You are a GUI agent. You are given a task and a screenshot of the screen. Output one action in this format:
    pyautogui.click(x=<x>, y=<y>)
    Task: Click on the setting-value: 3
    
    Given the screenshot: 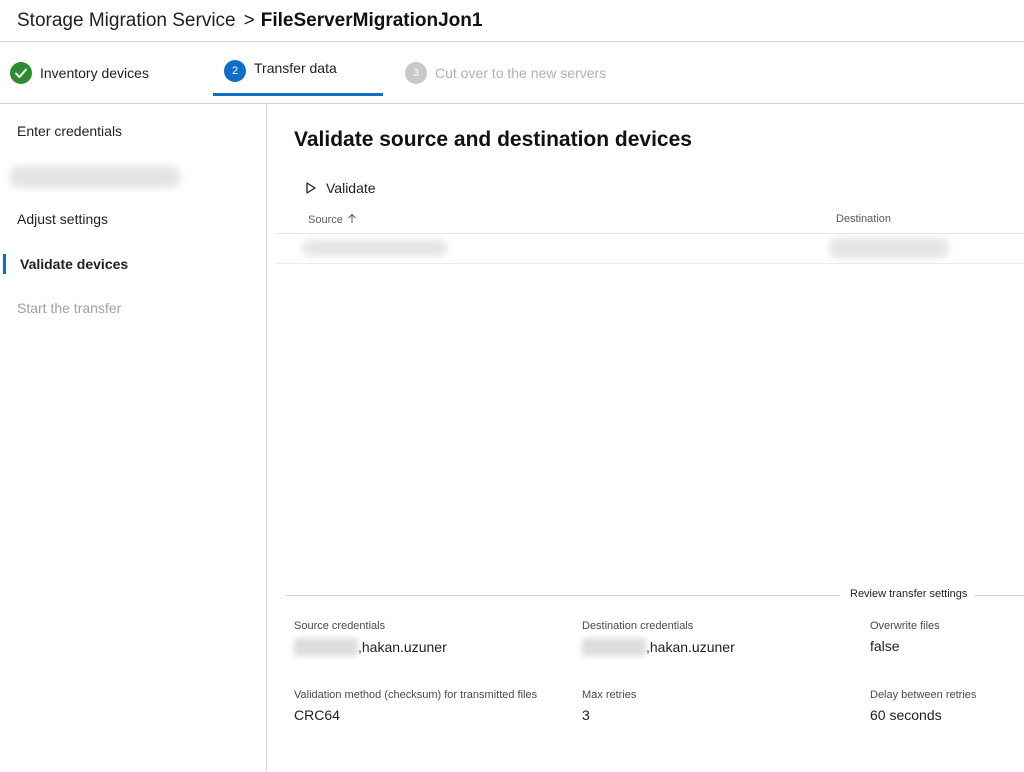 What is the action you would take?
    pyautogui.click(x=586, y=715)
    